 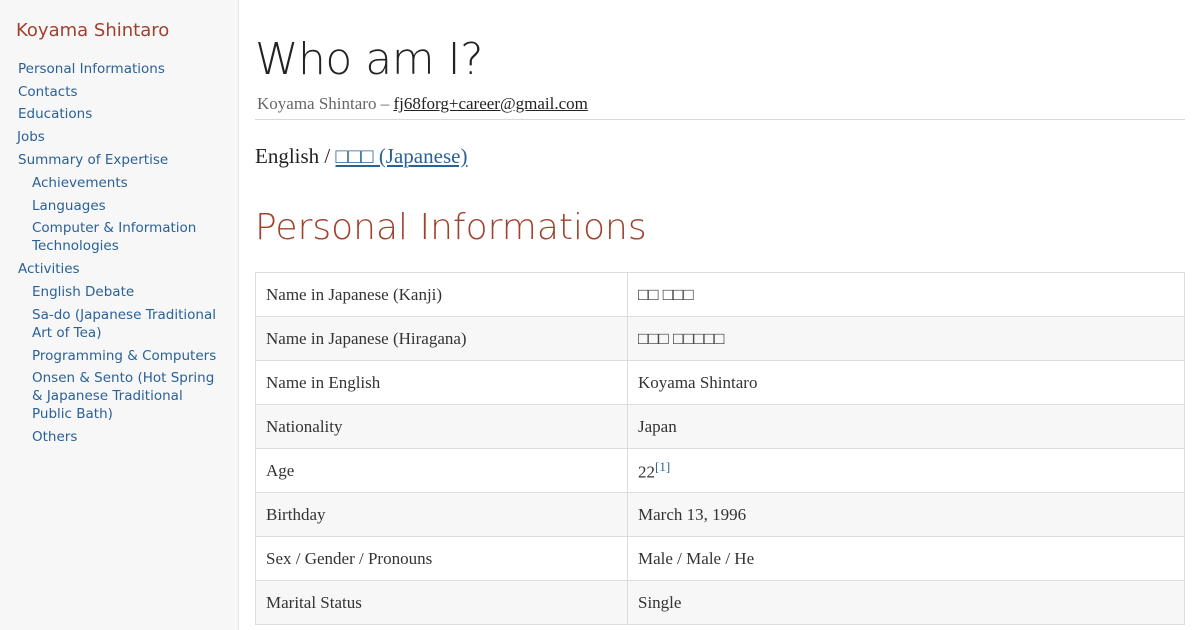 What do you see at coordinates (906, 470) in the screenshot?
I see `row-value: 22[1]` at bounding box center [906, 470].